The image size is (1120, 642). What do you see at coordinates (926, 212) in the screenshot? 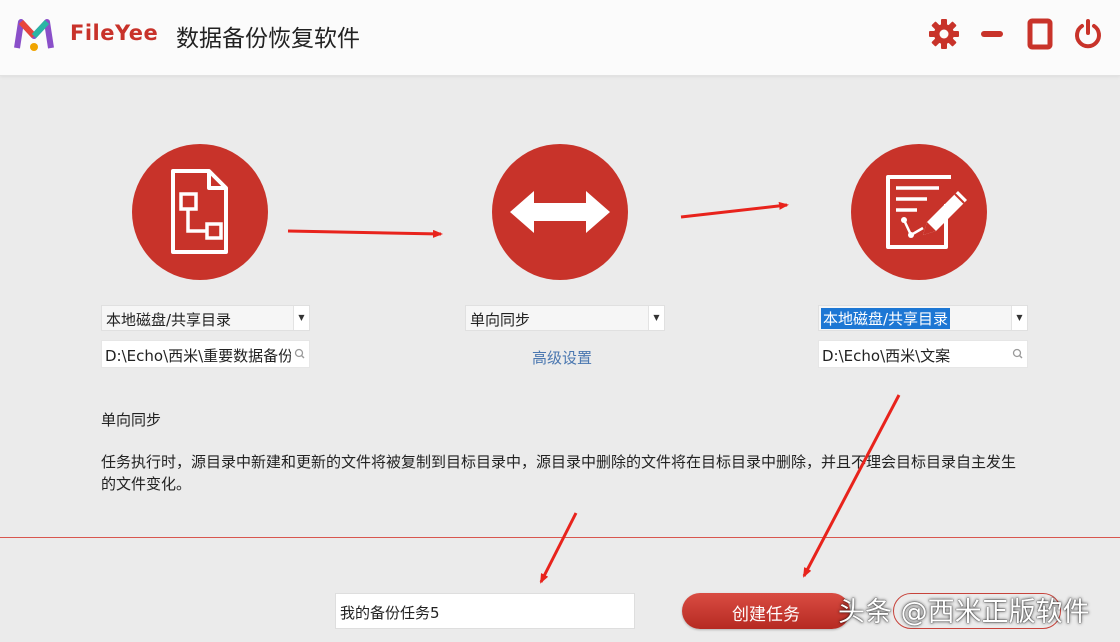
I see `edit-document-icon` at bounding box center [926, 212].